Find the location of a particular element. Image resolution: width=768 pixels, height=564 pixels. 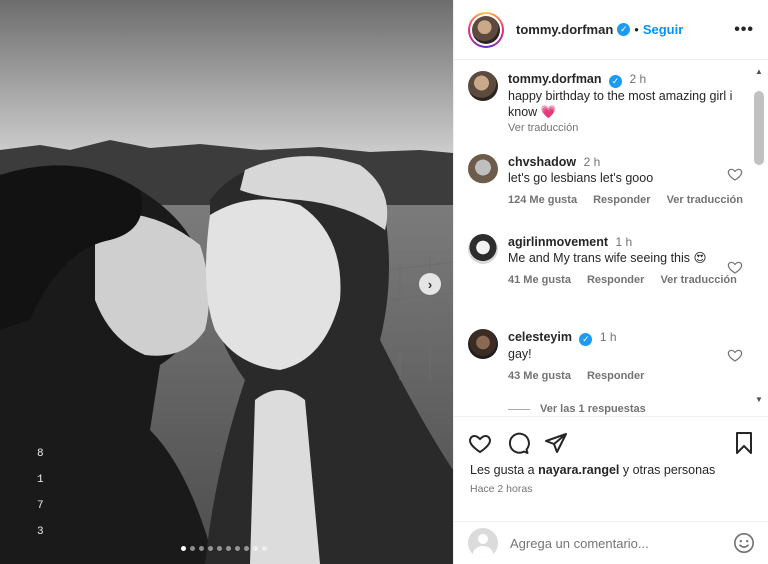

comment-input is located at coordinates (615, 543).